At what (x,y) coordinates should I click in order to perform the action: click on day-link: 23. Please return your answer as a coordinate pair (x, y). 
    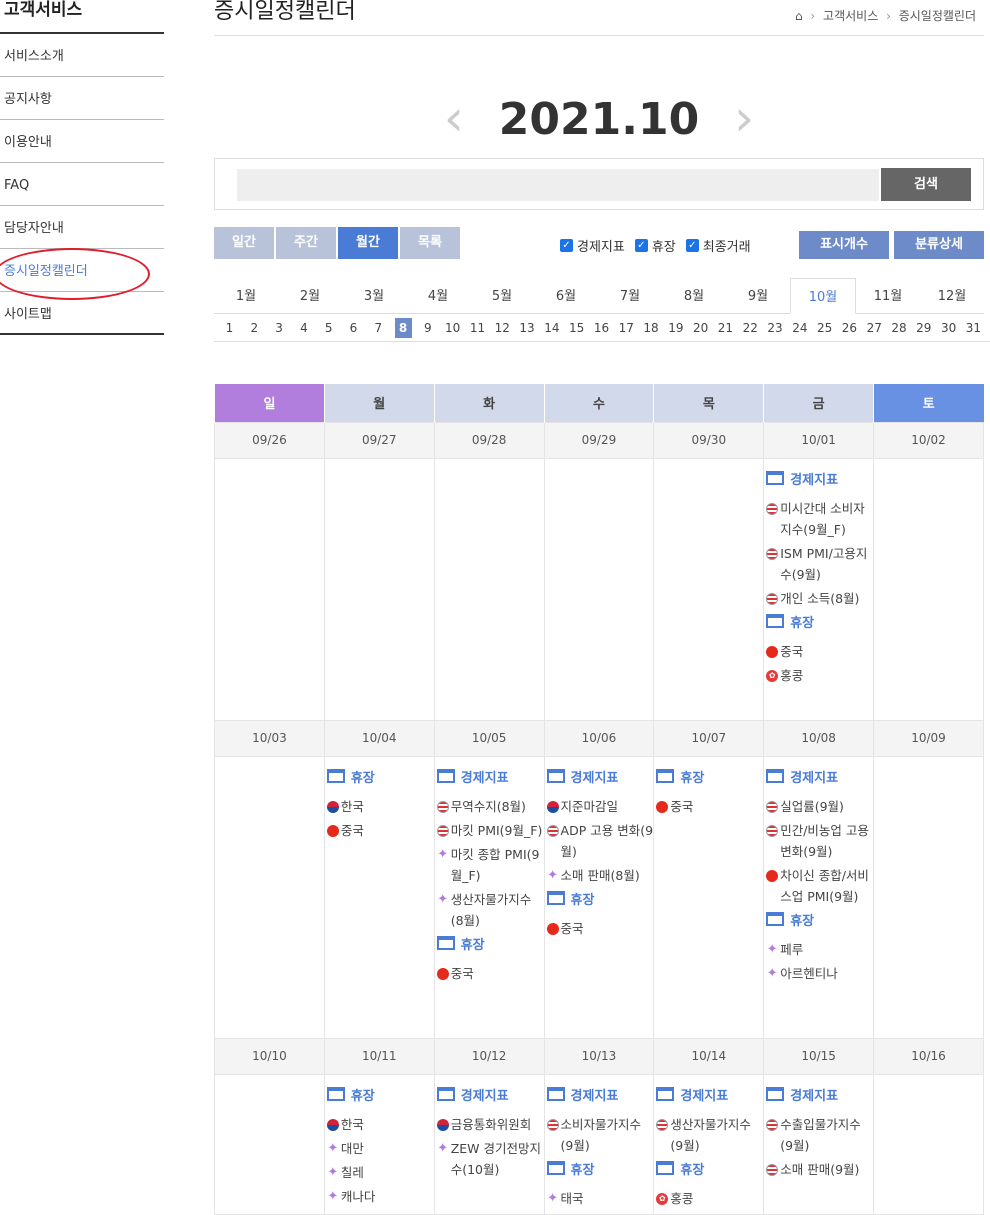
    Looking at the image, I should click on (775, 328).